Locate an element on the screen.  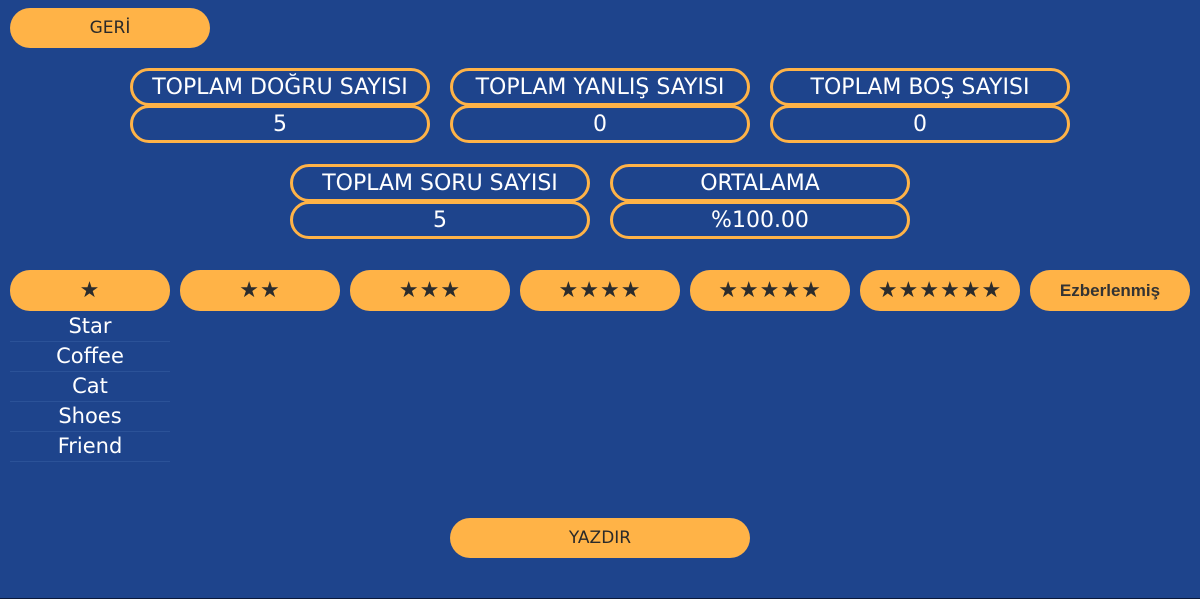
level-1-star-button: ★ is located at coordinates (90, 290).